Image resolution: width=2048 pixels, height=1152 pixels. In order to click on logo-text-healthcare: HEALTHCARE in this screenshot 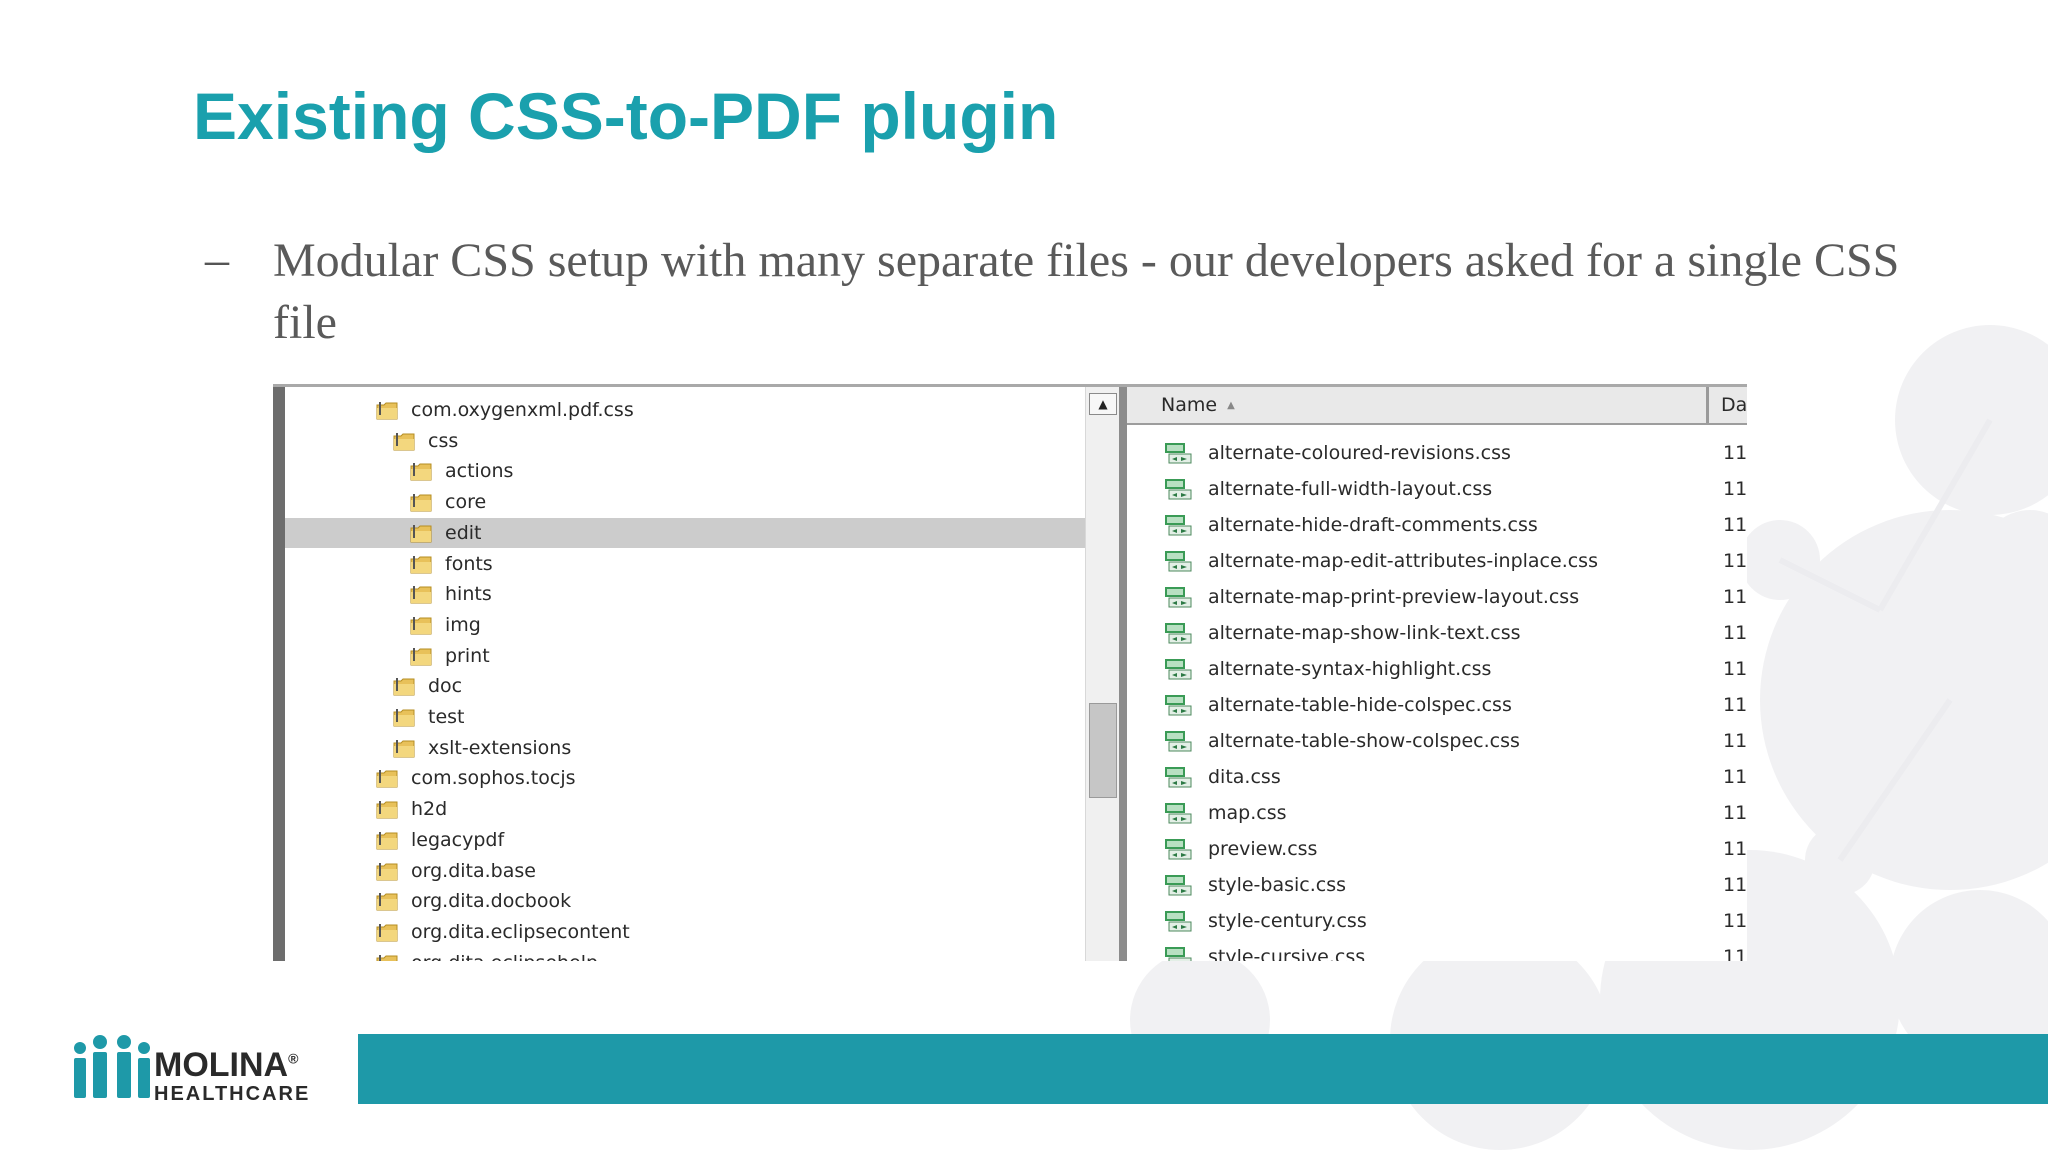, I will do `click(232, 1094)`.